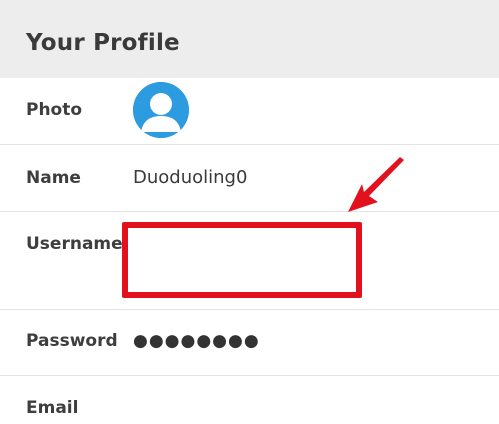  I want to click on name-label: Name, so click(53, 178).